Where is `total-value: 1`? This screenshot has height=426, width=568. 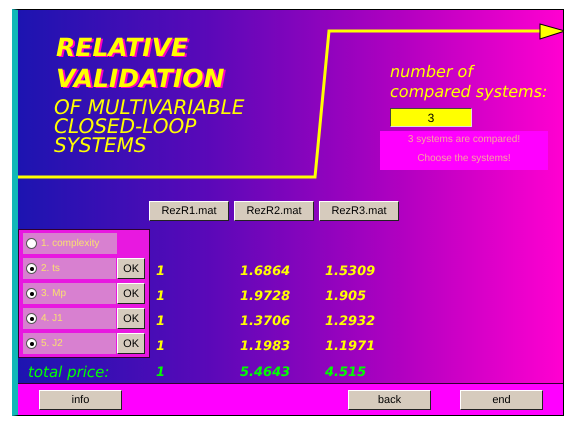 total-value: 1 is located at coordinates (161, 372).